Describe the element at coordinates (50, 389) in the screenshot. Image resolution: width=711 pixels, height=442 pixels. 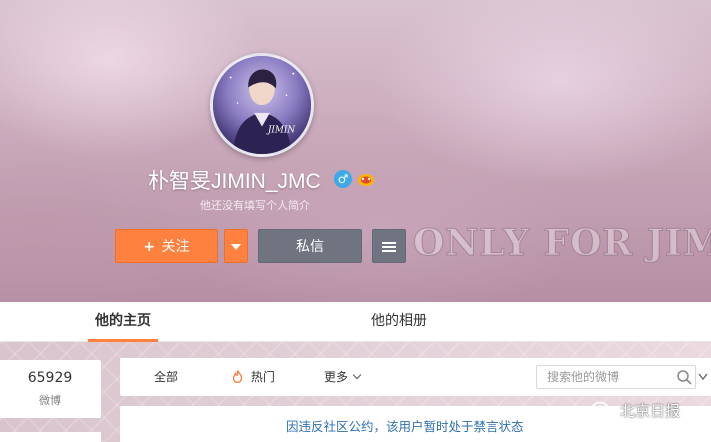
I see `weibo-count-card: 65929 微博` at that location.